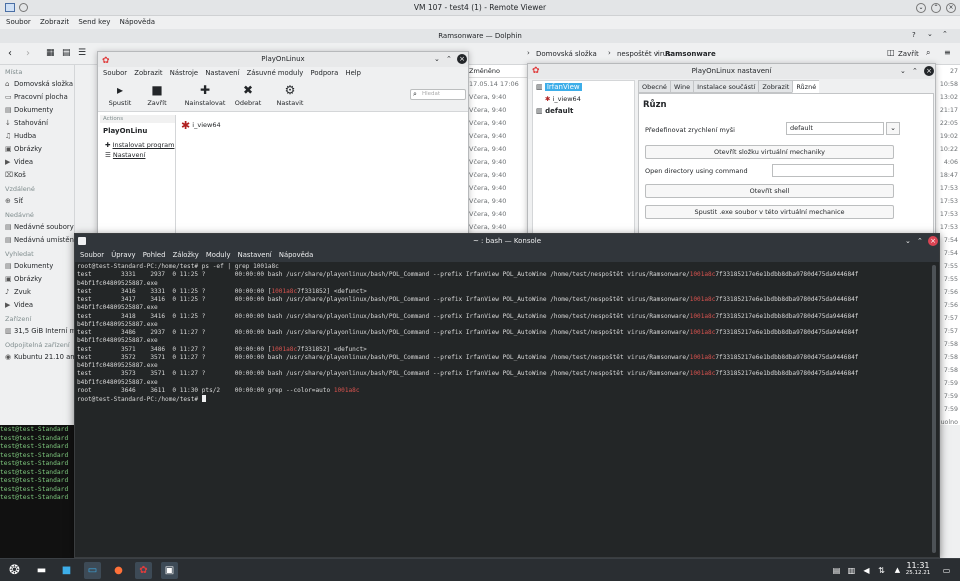  I want to click on tab-install-components: Instalace součástí, so click(726, 86).